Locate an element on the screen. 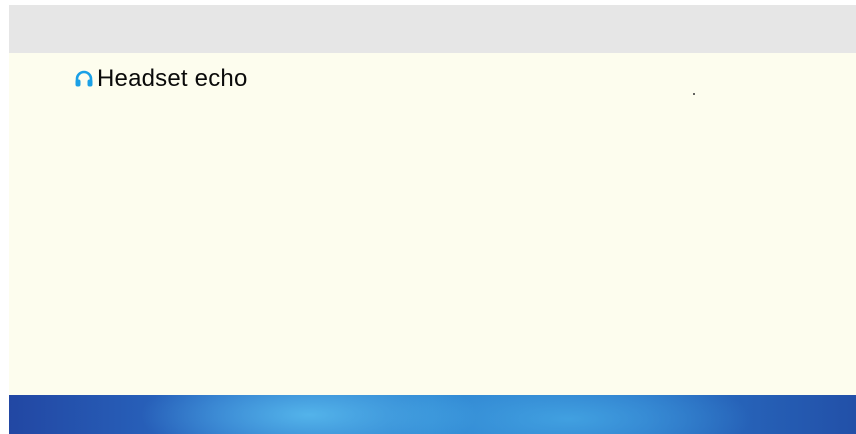  top-bar is located at coordinates (432, 29).